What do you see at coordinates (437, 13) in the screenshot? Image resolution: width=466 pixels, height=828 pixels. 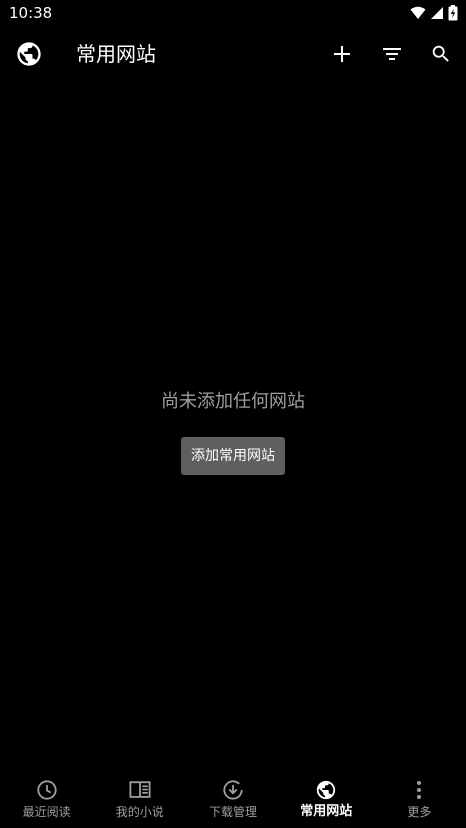 I see `signal-icon` at bounding box center [437, 13].